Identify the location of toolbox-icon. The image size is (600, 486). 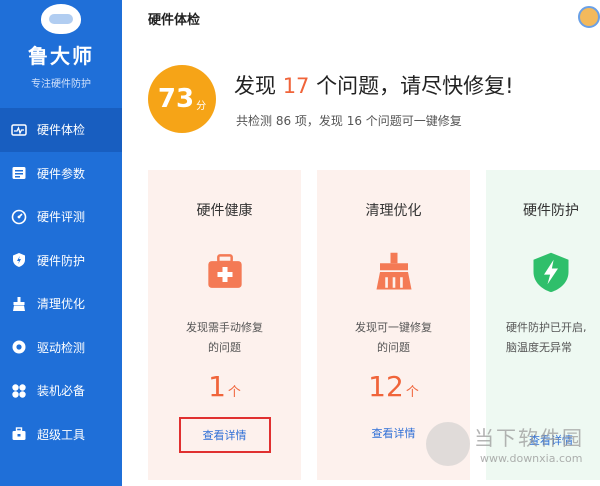
(19, 434).